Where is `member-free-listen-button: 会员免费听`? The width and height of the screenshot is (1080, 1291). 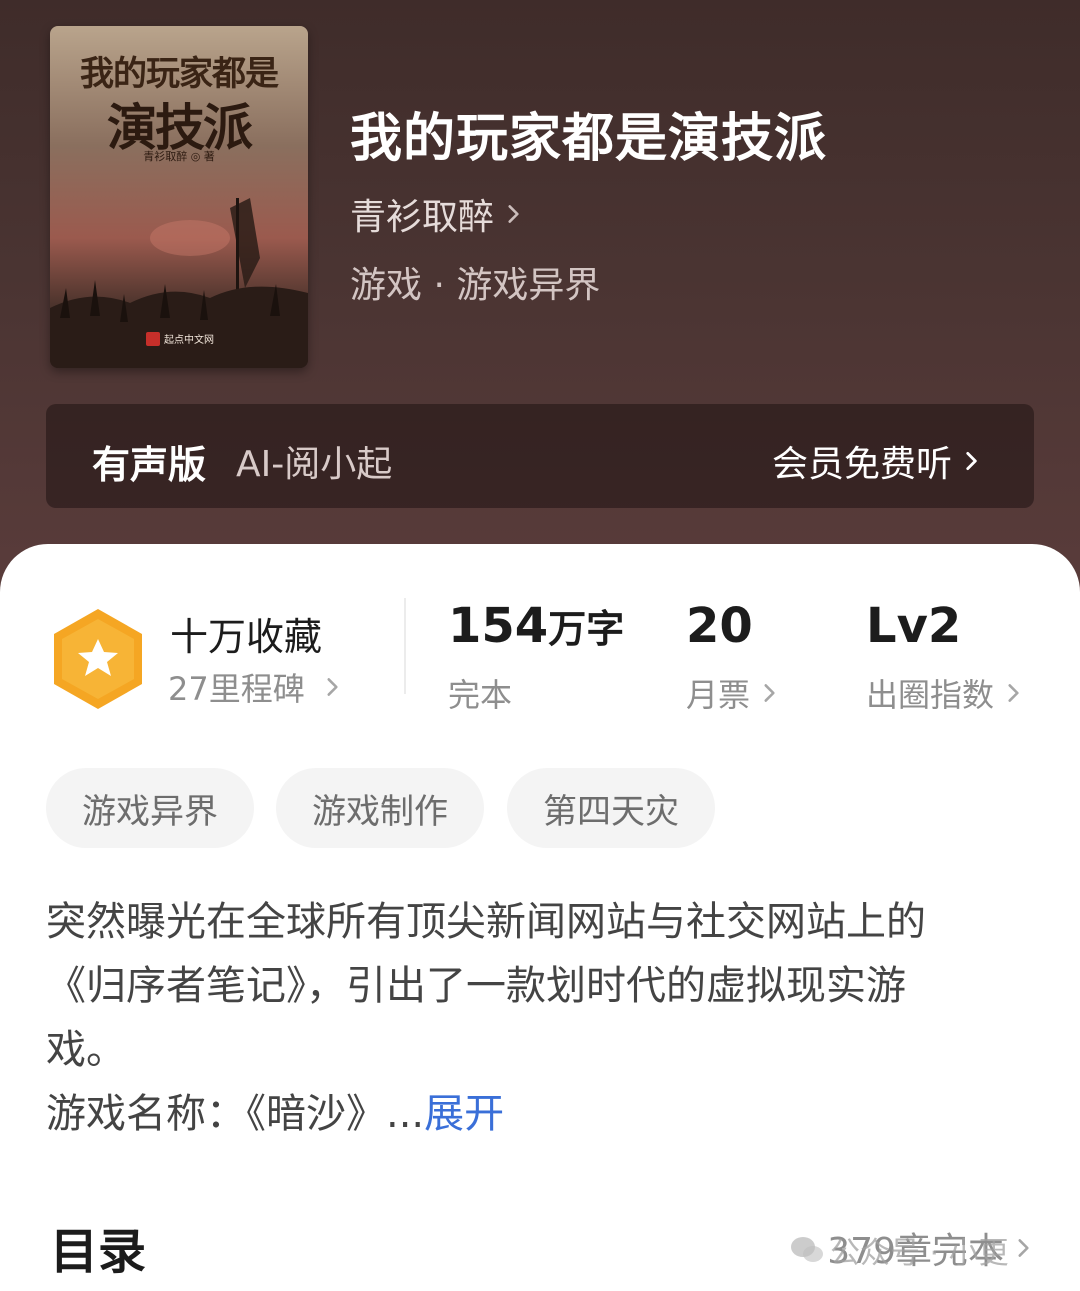 member-free-listen-button: 会员免费听 is located at coordinates (878, 461).